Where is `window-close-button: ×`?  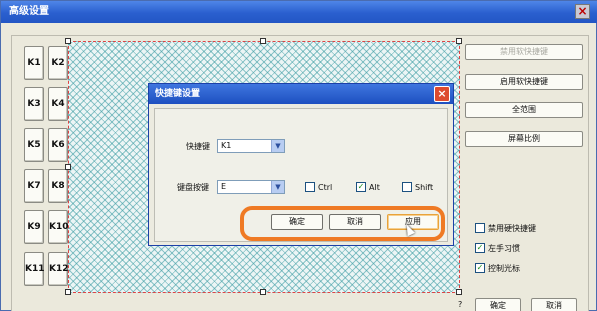
window-close-button: × is located at coordinates (582, 11).